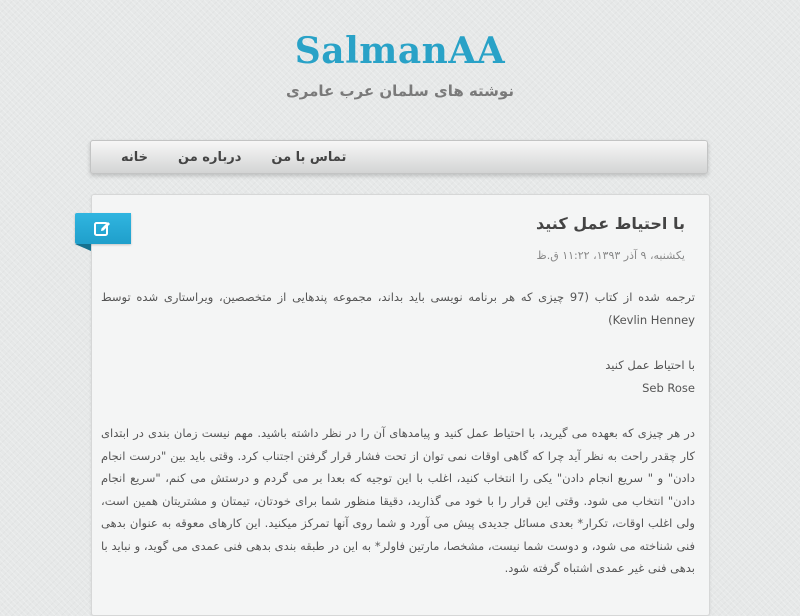 The width and height of the screenshot is (800, 616). Describe the element at coordinates (650, 365) in the screenshot. I see `post-heading: با احتیاط عمل کنید` at that location.